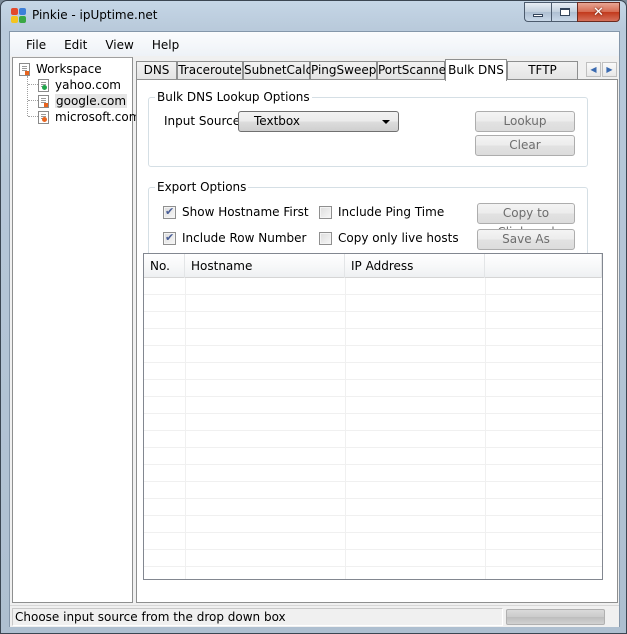  I want to click on table-header: No. Hostname IP Address, so click(373, 266).